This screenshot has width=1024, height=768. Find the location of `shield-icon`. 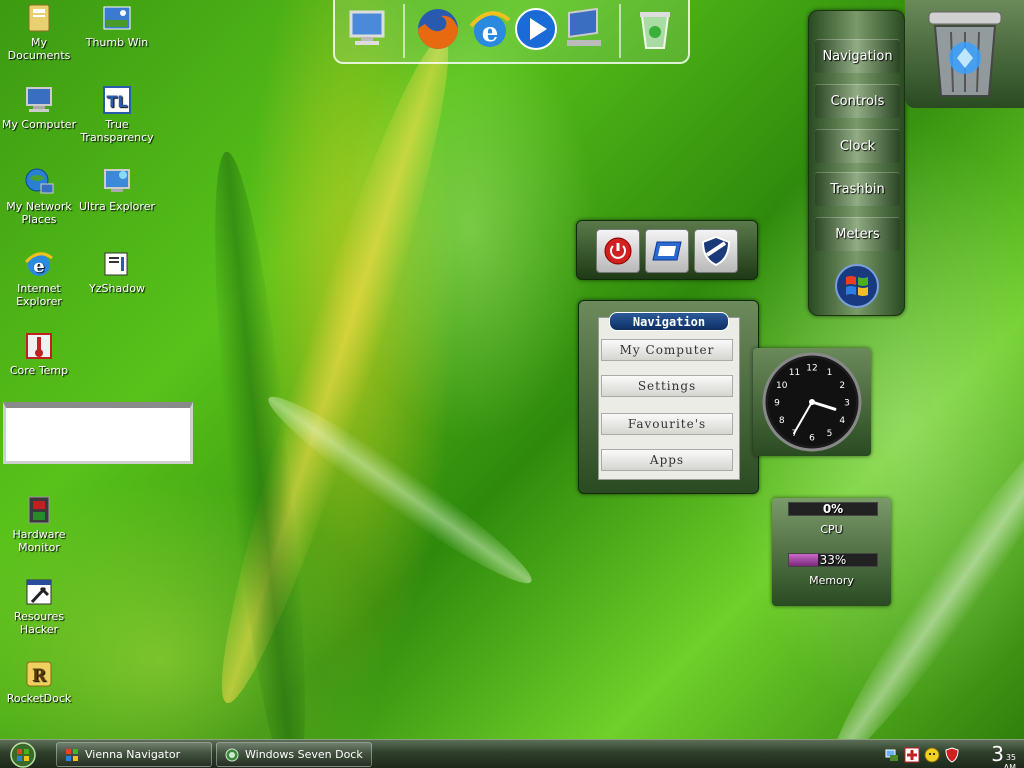

shield-icon is located at coordinates (716, 251).